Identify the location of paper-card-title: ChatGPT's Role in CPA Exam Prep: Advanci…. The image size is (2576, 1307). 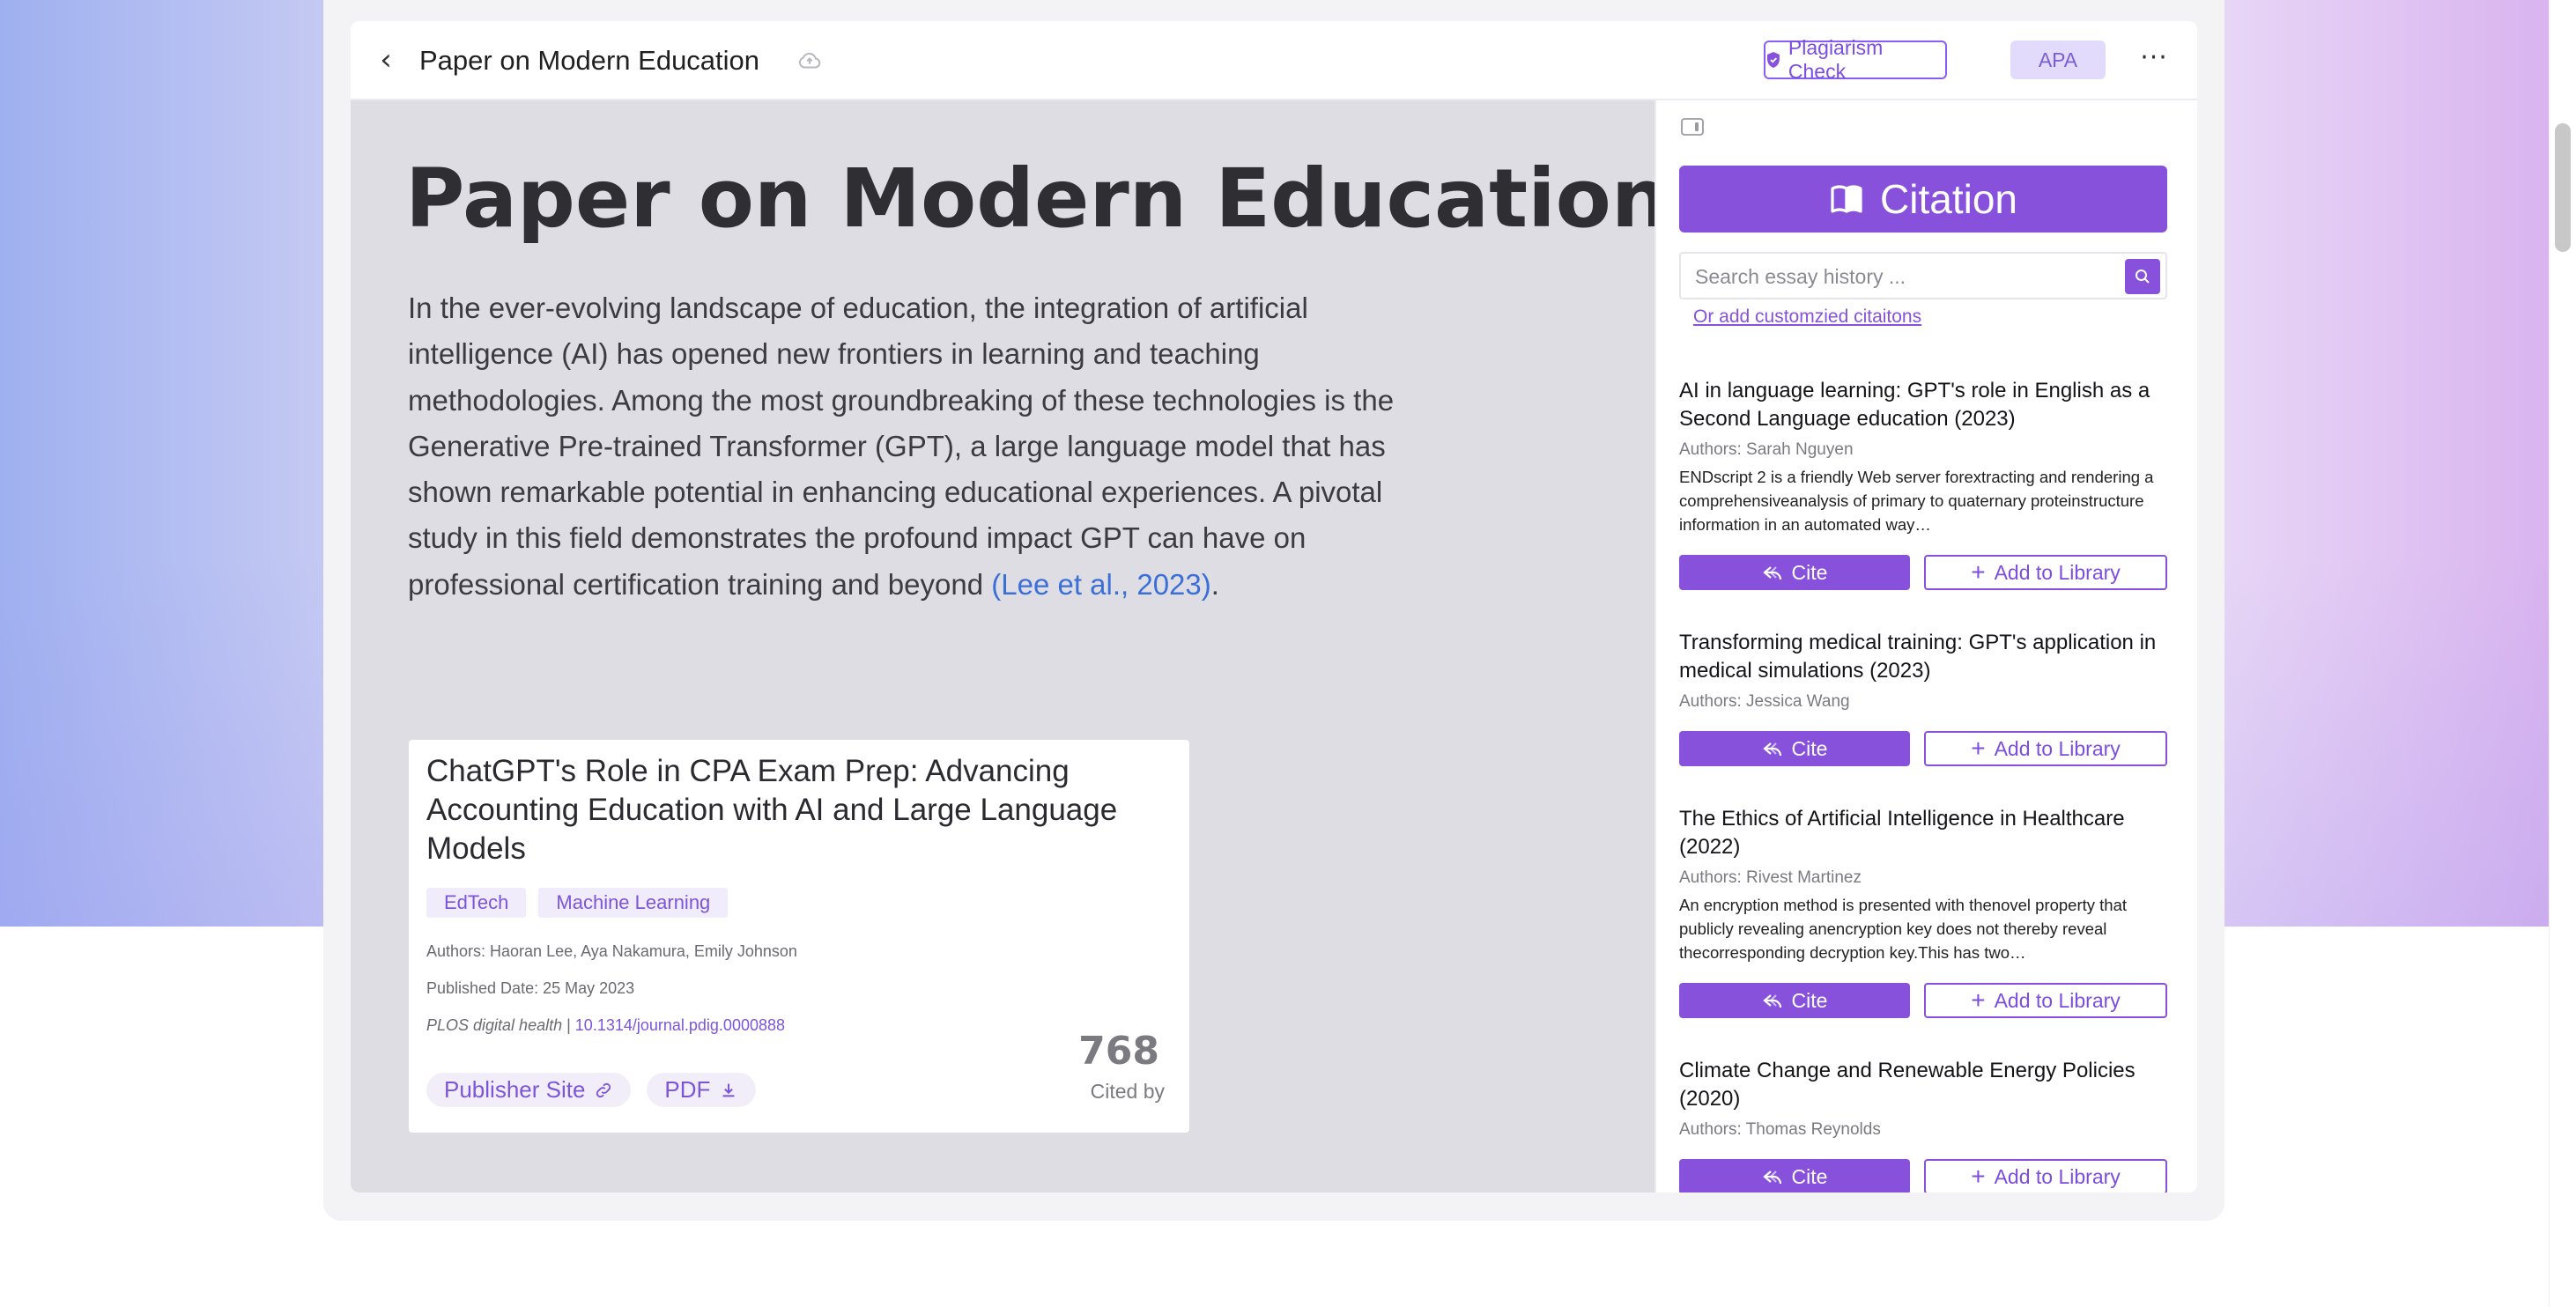
(805, 810).